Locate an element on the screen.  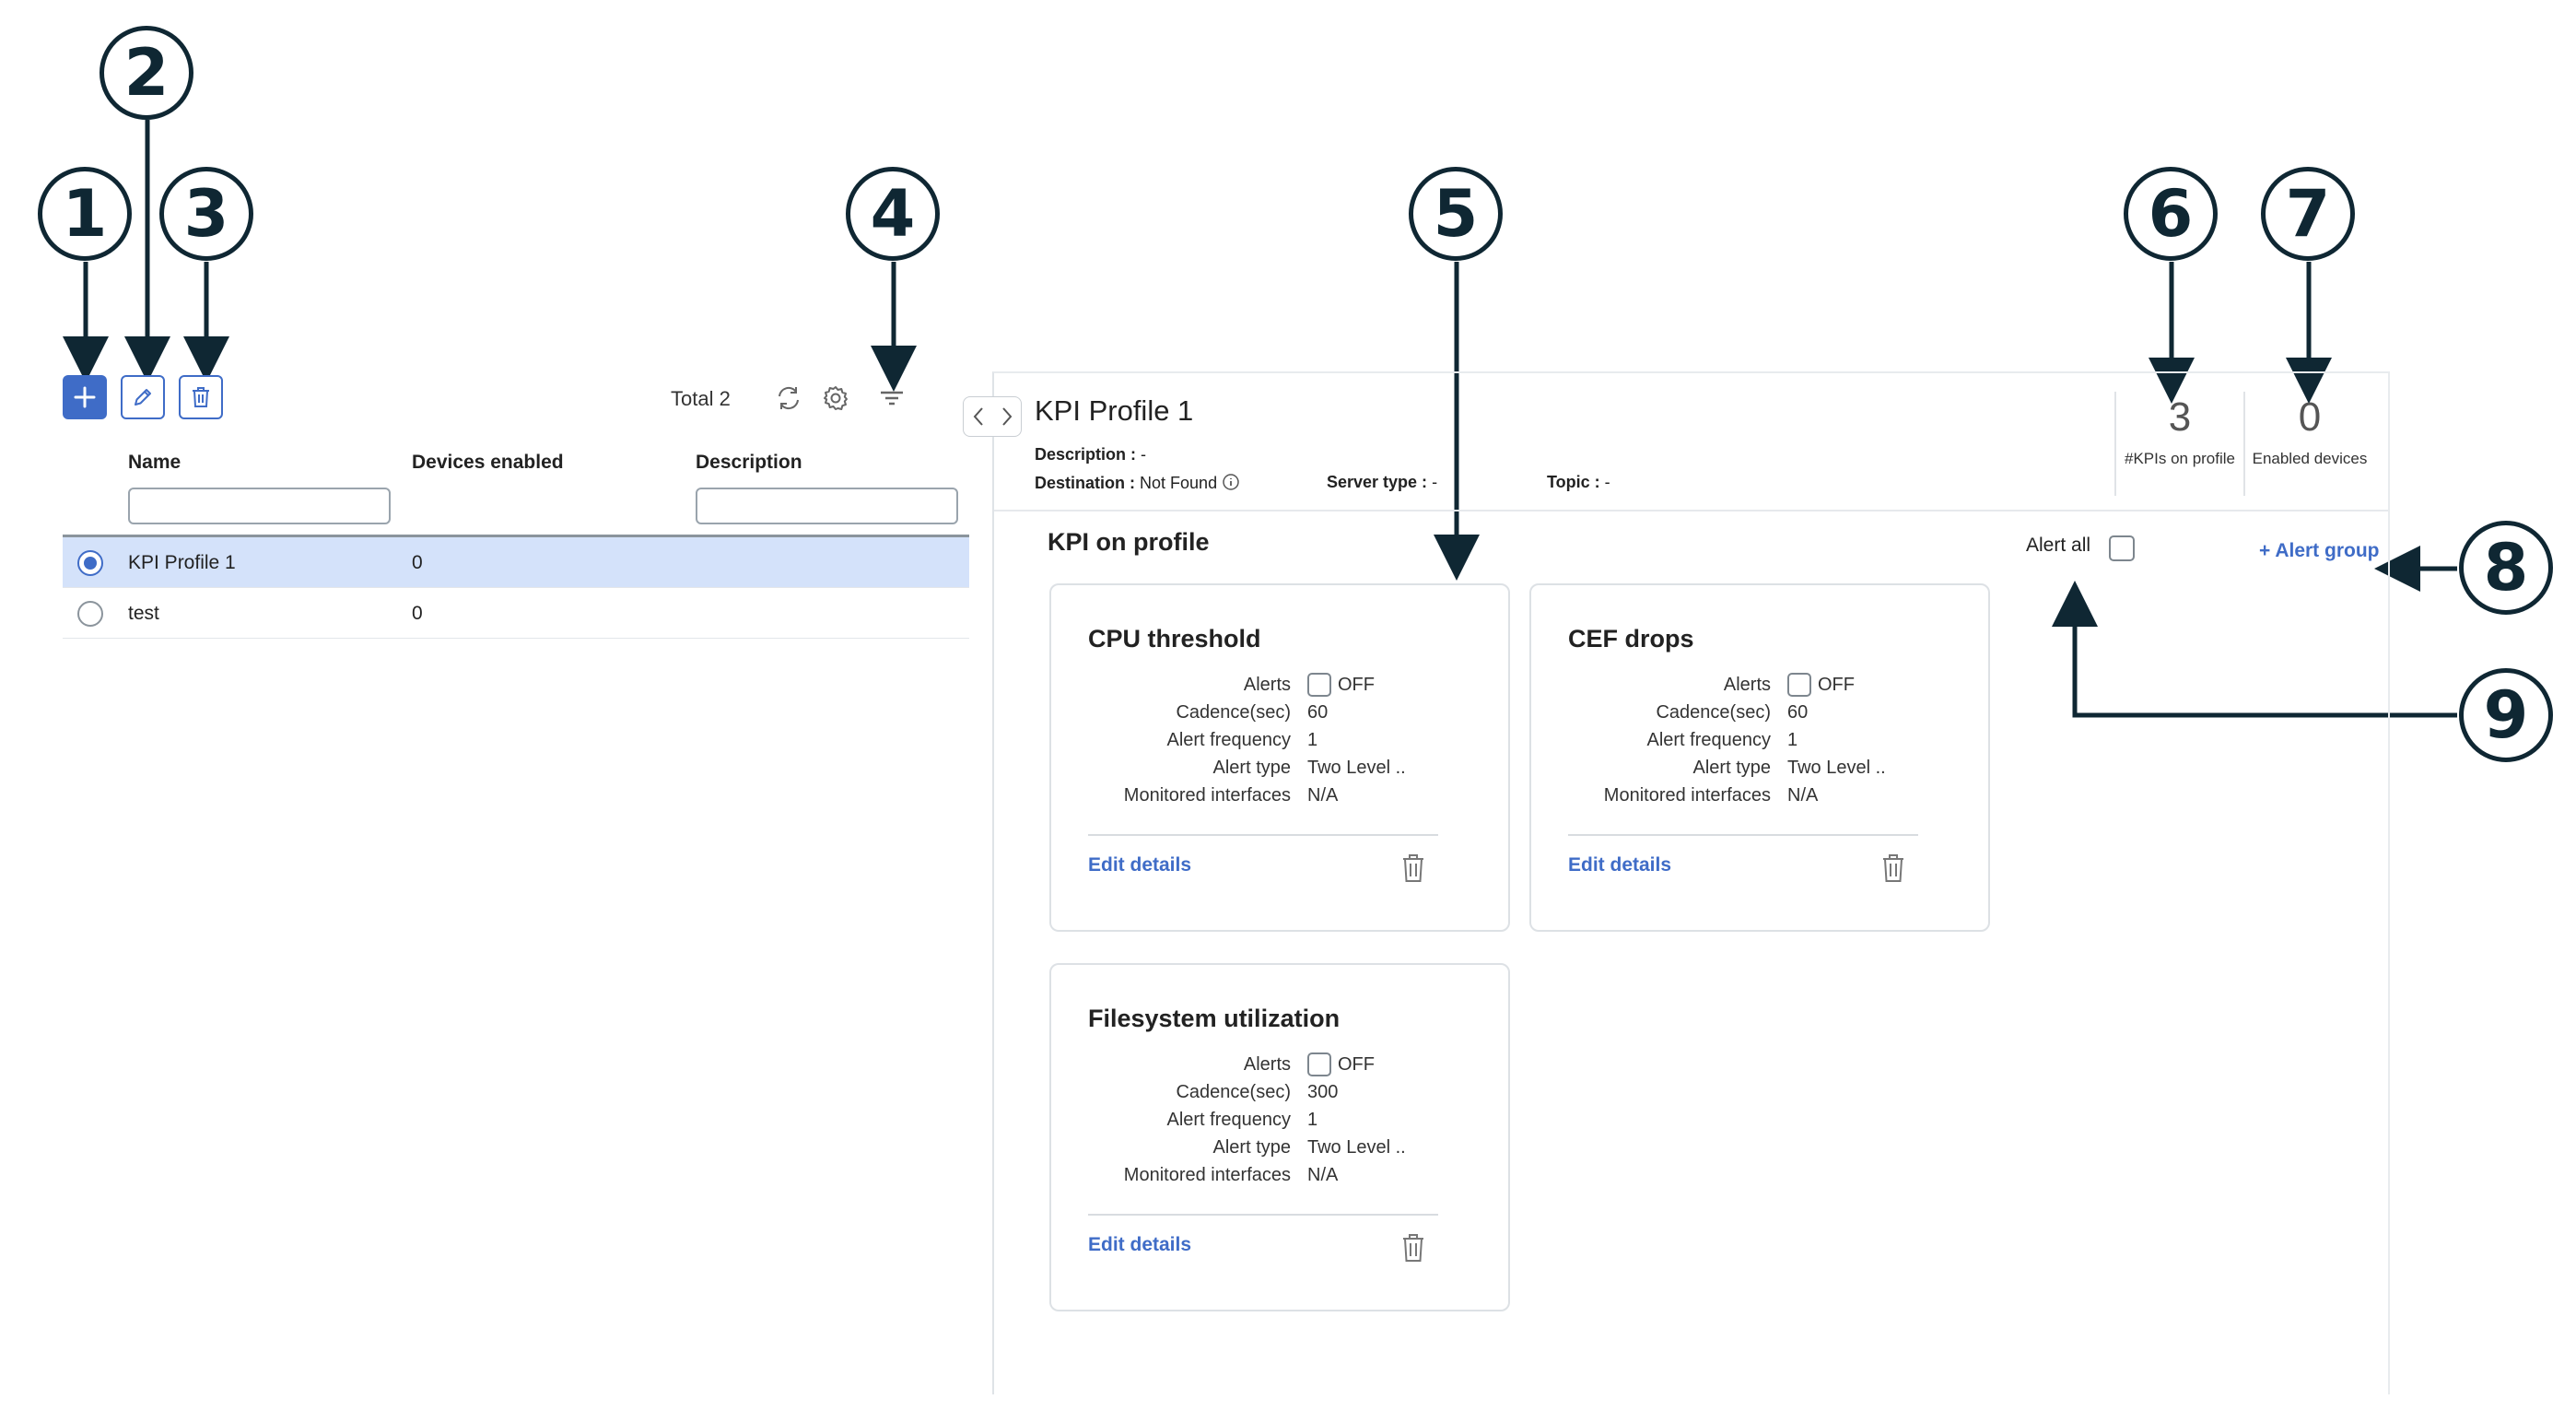
cadence-value: 300 is located at coordinates (1323, 1092).